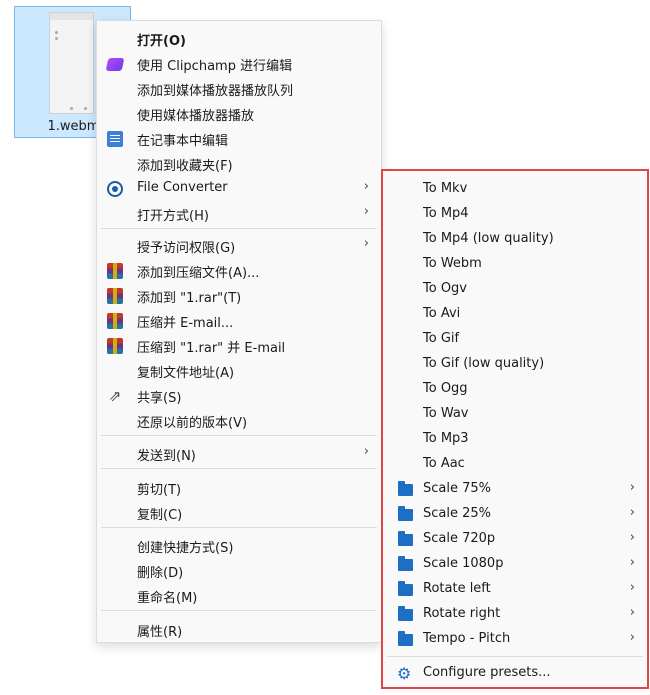 The width and height of the screenshot is (650, 695). I want to click on submenu-item-scale-25: Scale 25% ›, so click(515, 514).